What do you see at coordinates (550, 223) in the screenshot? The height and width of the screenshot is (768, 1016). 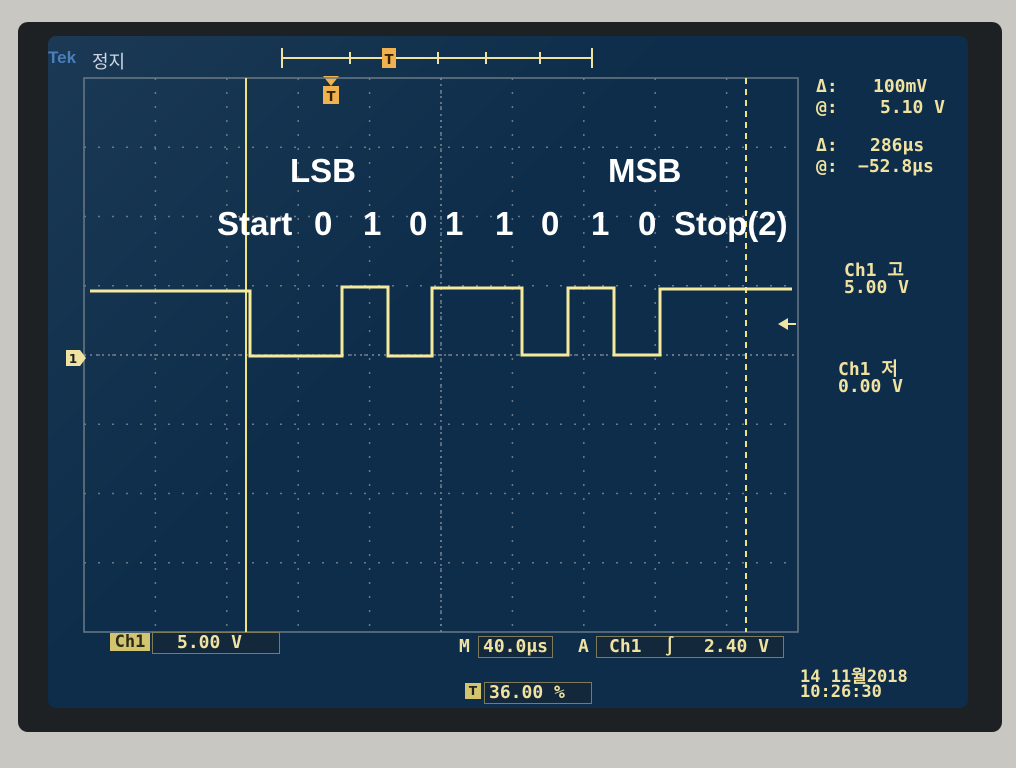 I see `bit-5: 0` at bounding box center [550, 223].